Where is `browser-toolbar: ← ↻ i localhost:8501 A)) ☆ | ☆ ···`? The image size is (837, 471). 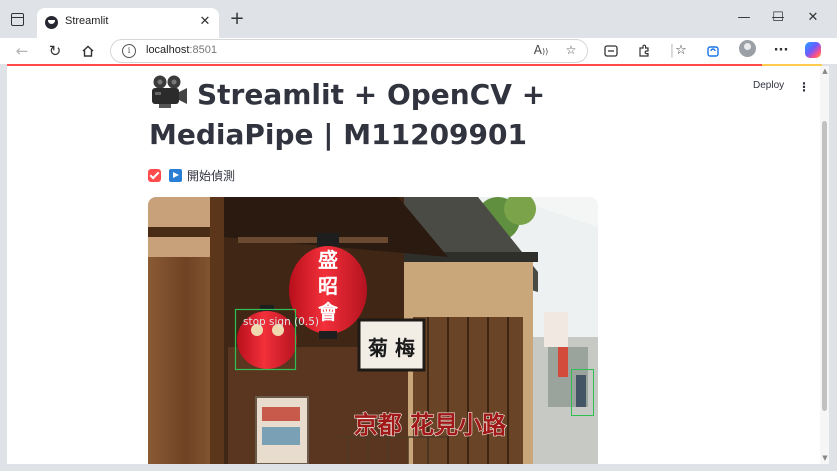
browser-toolbar: ← ↻ i localhost:8501 A)) ☆ | ☆ ··· is located at coordinates (418, 51).